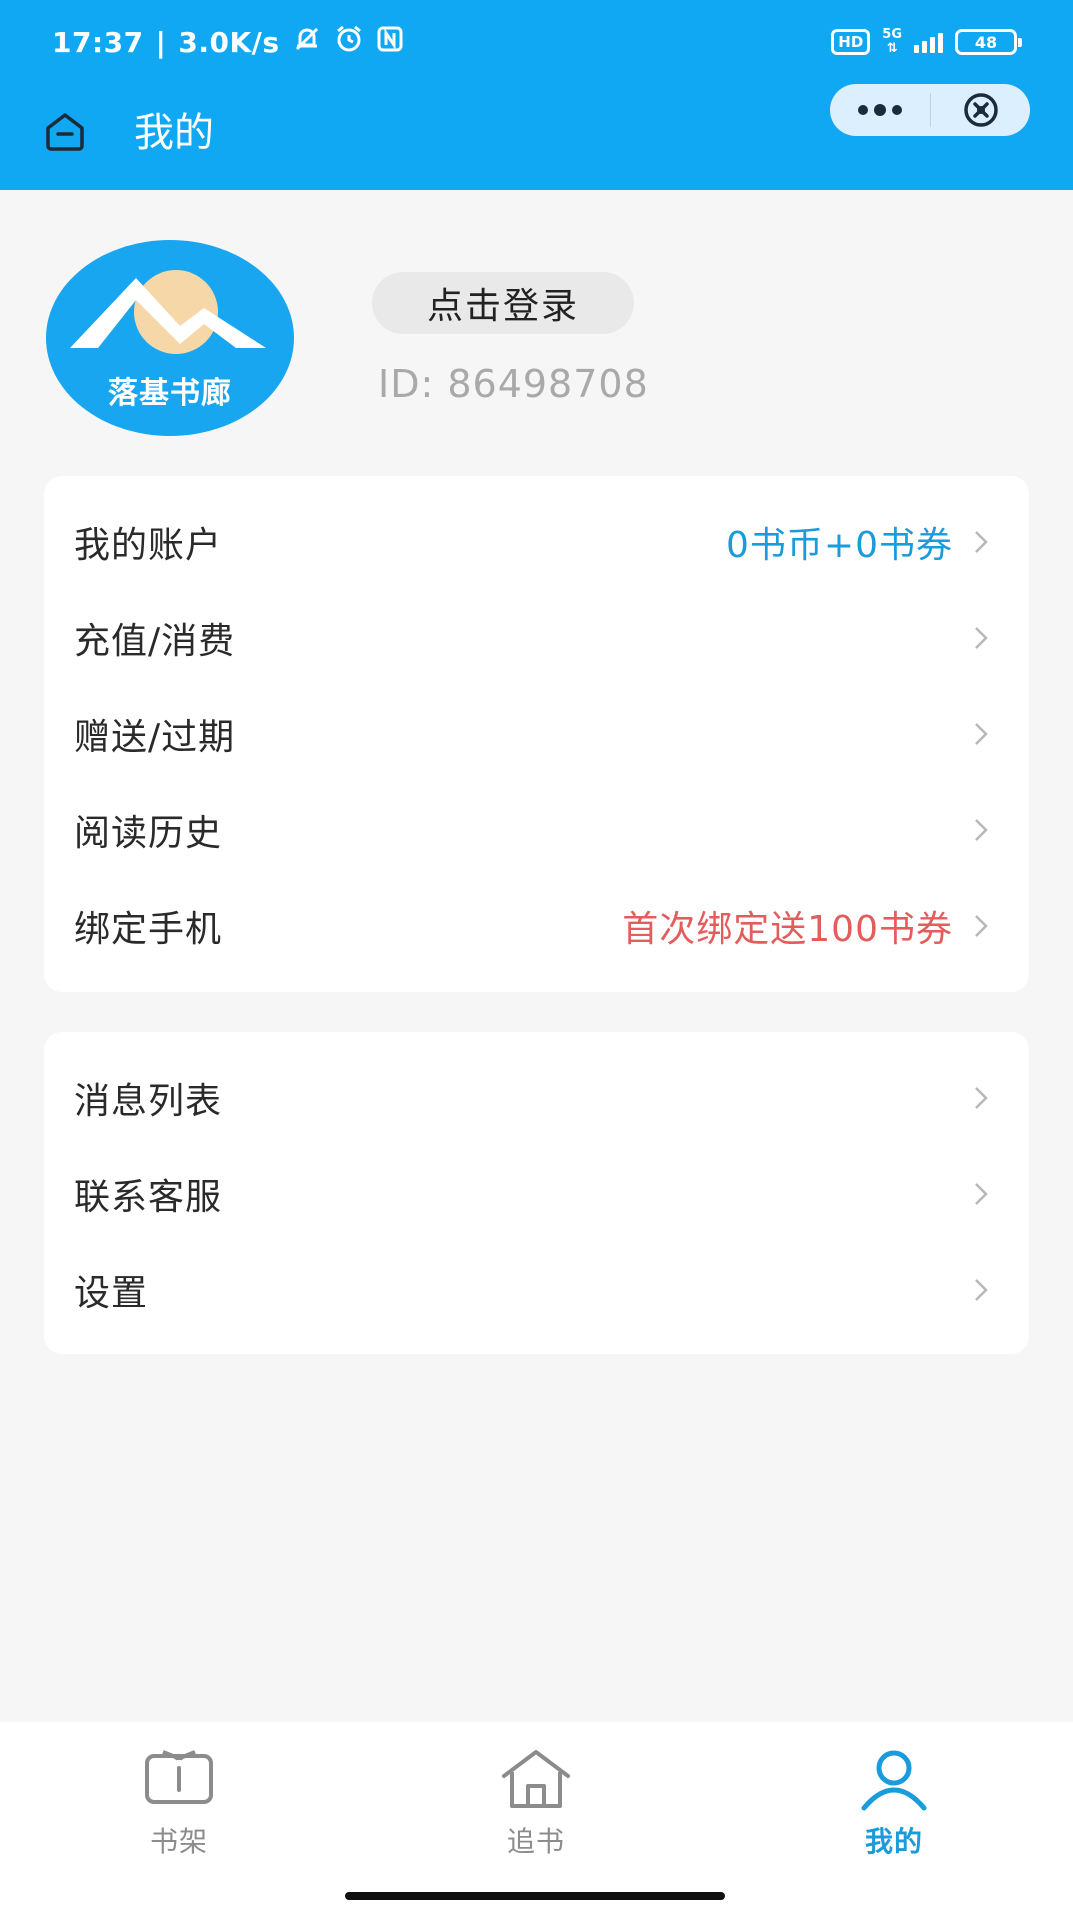  I want to click on more-button, so click(880, 110).